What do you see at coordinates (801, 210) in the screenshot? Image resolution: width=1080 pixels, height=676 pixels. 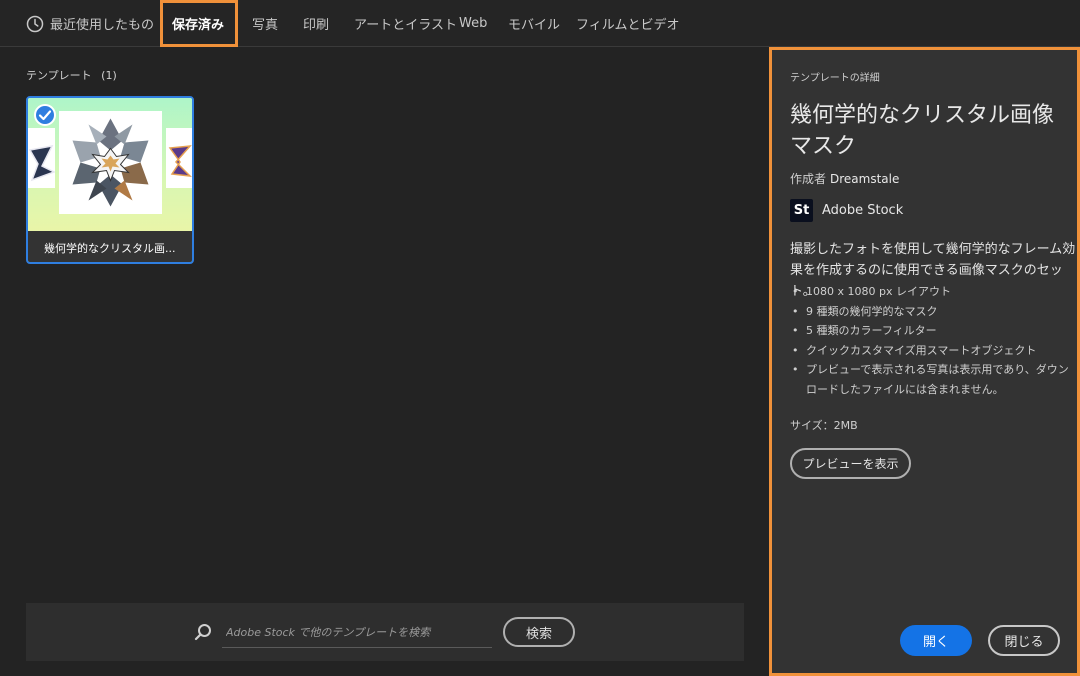 I see `adobe-stock-logo: St` at bounding box center [801, 210].